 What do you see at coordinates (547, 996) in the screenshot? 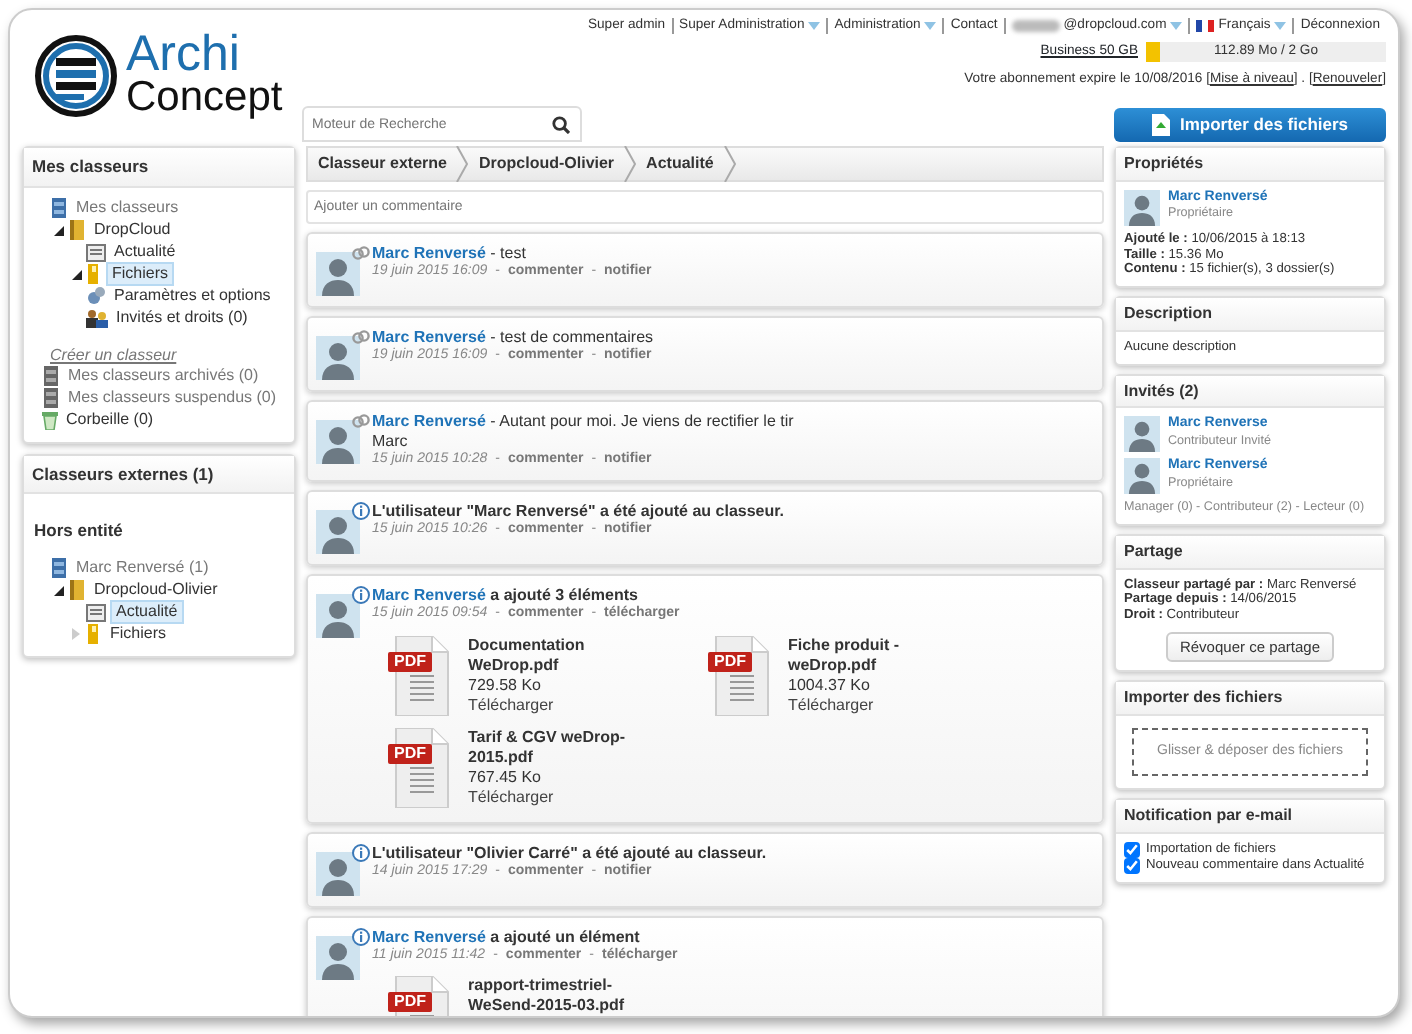
I see `file-name: rapport-trimestriel-WeSend-2015-03.pdf` at bounding box center [547, 996].